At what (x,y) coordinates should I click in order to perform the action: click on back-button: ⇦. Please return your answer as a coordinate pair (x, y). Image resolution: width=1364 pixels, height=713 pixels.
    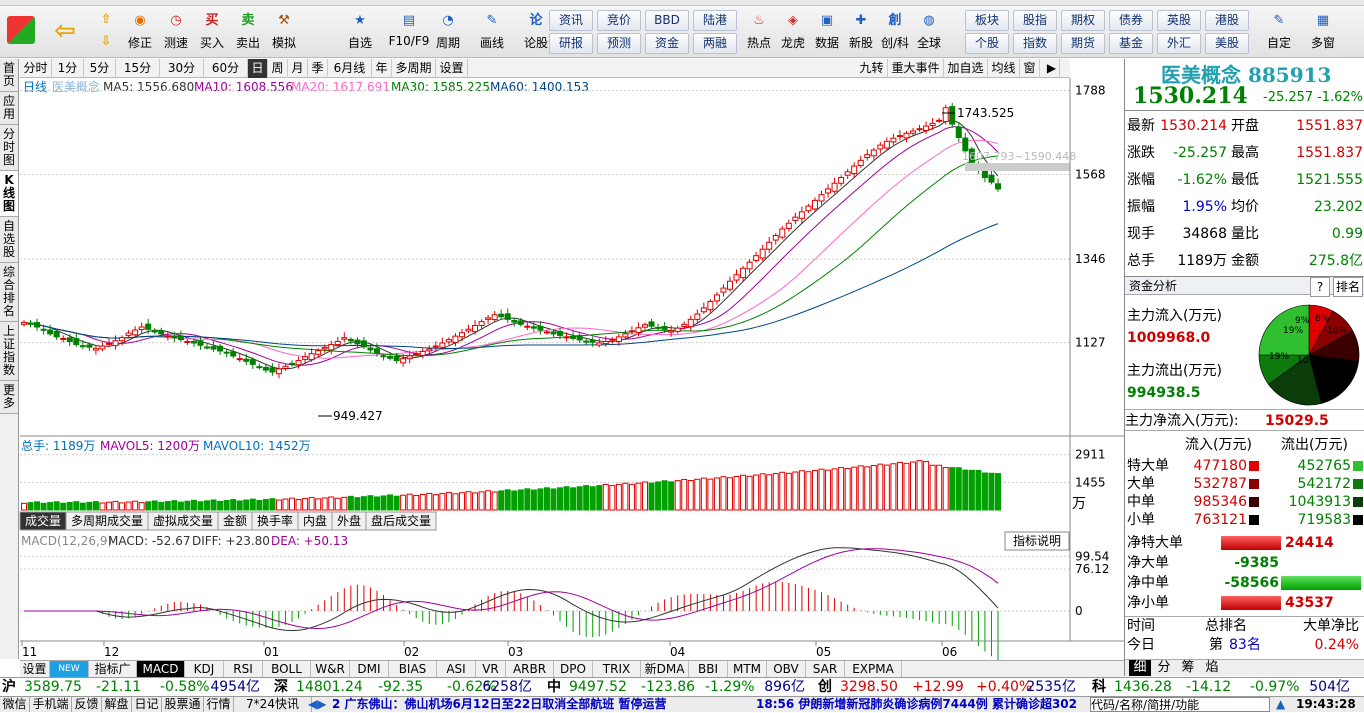
    Looking at the image, I should click on (65, 33).